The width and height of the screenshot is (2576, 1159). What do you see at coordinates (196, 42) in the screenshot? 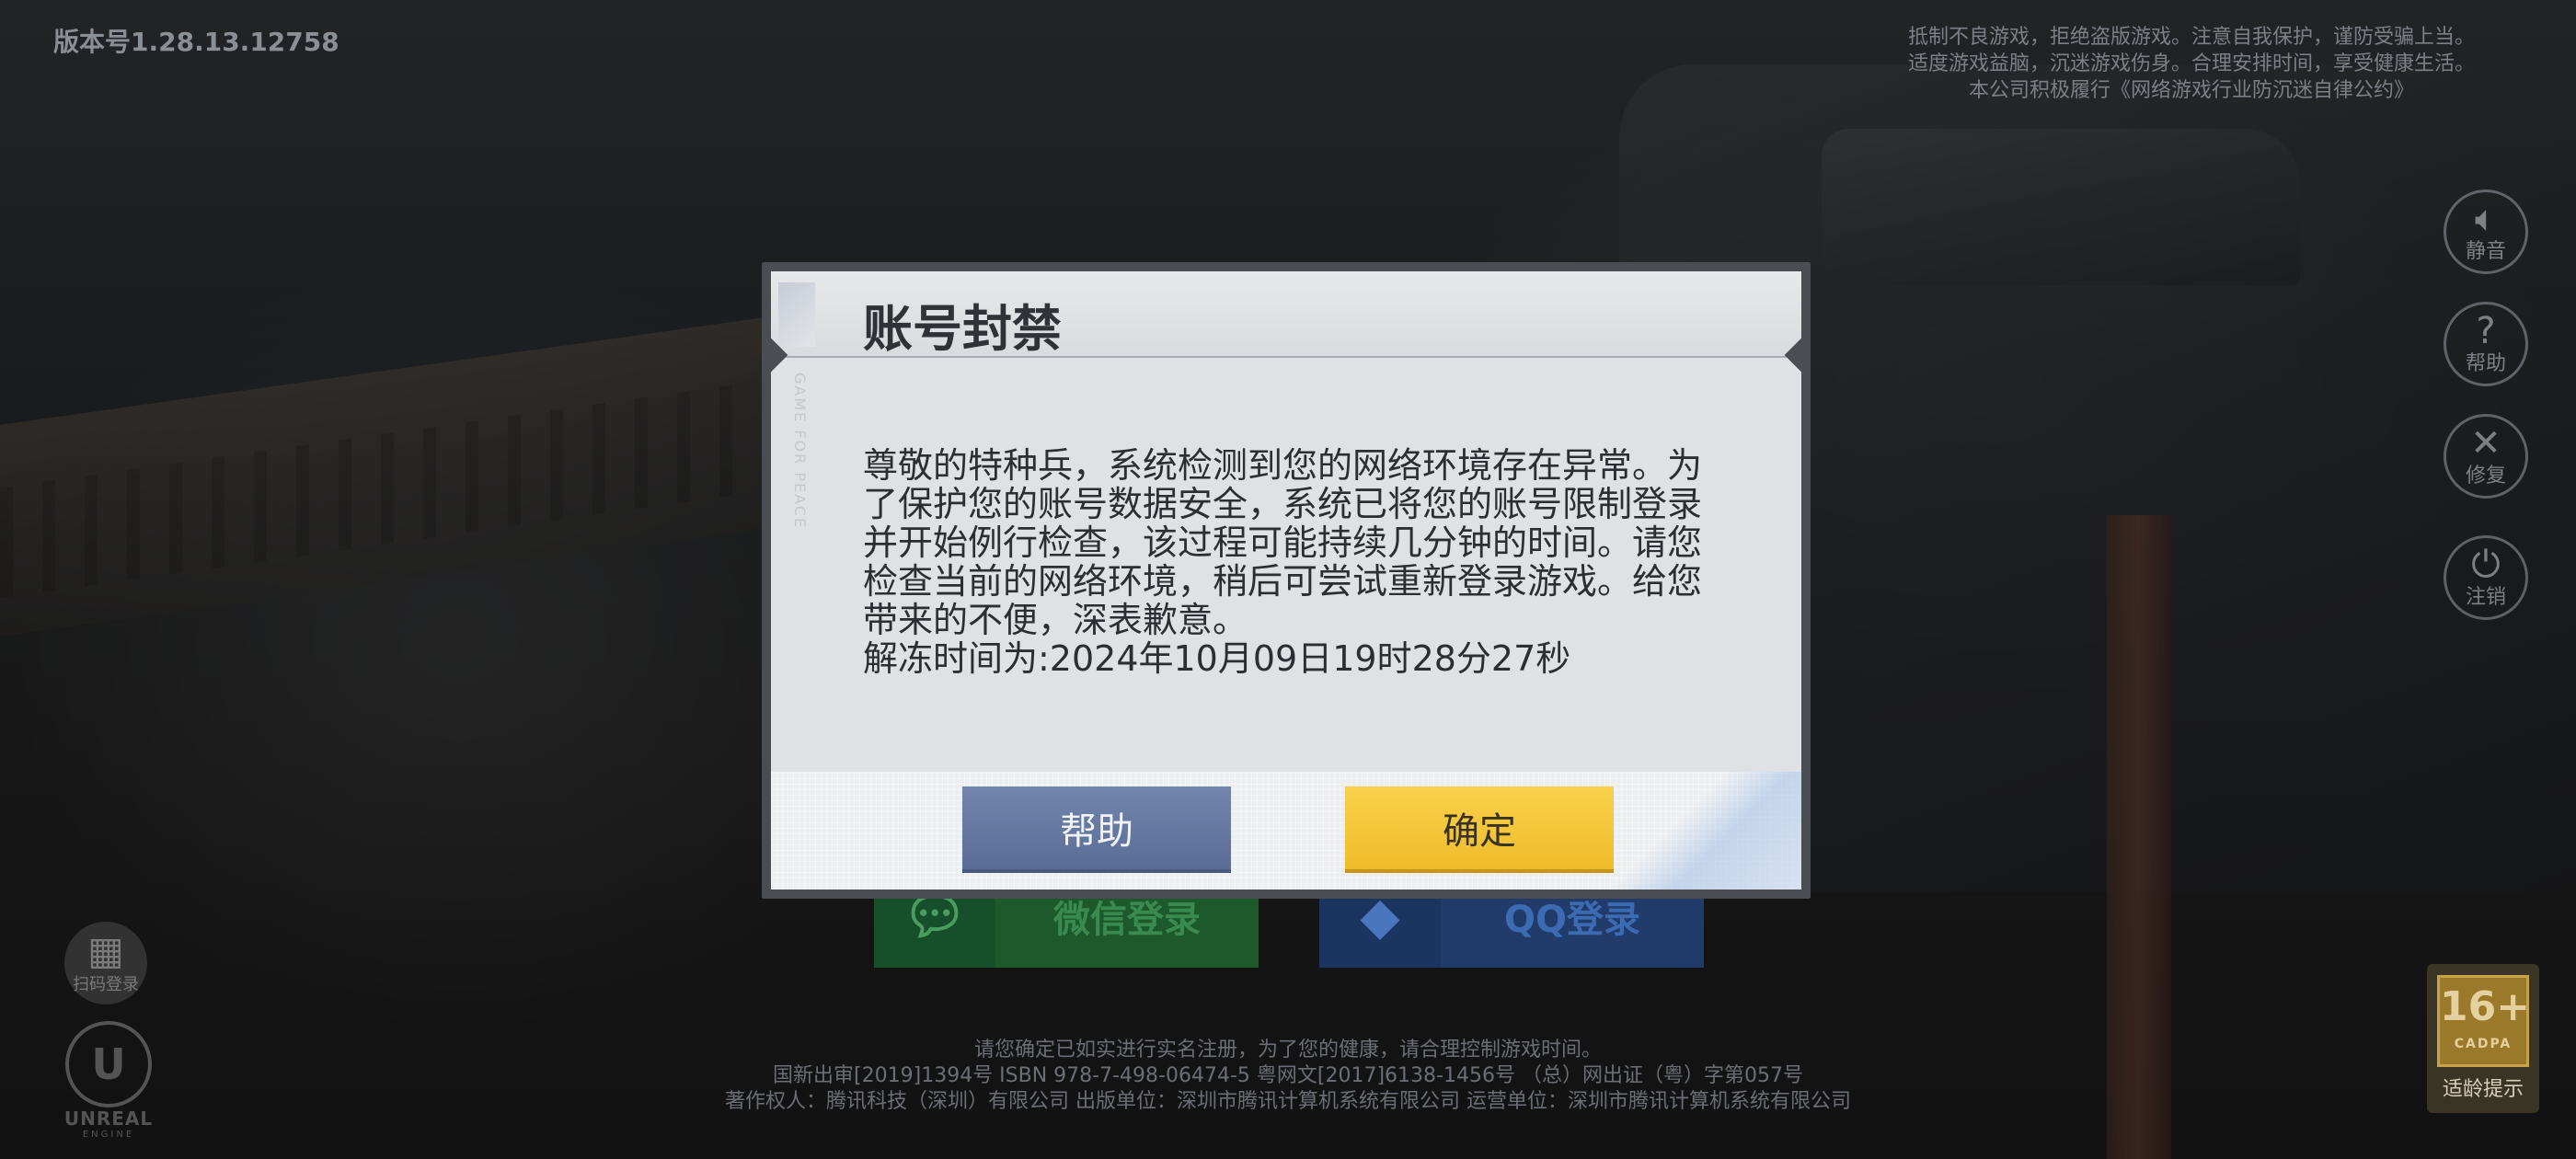
I see `version-label: 版本号1.28.13.12758` at bounding box center [196, 42].